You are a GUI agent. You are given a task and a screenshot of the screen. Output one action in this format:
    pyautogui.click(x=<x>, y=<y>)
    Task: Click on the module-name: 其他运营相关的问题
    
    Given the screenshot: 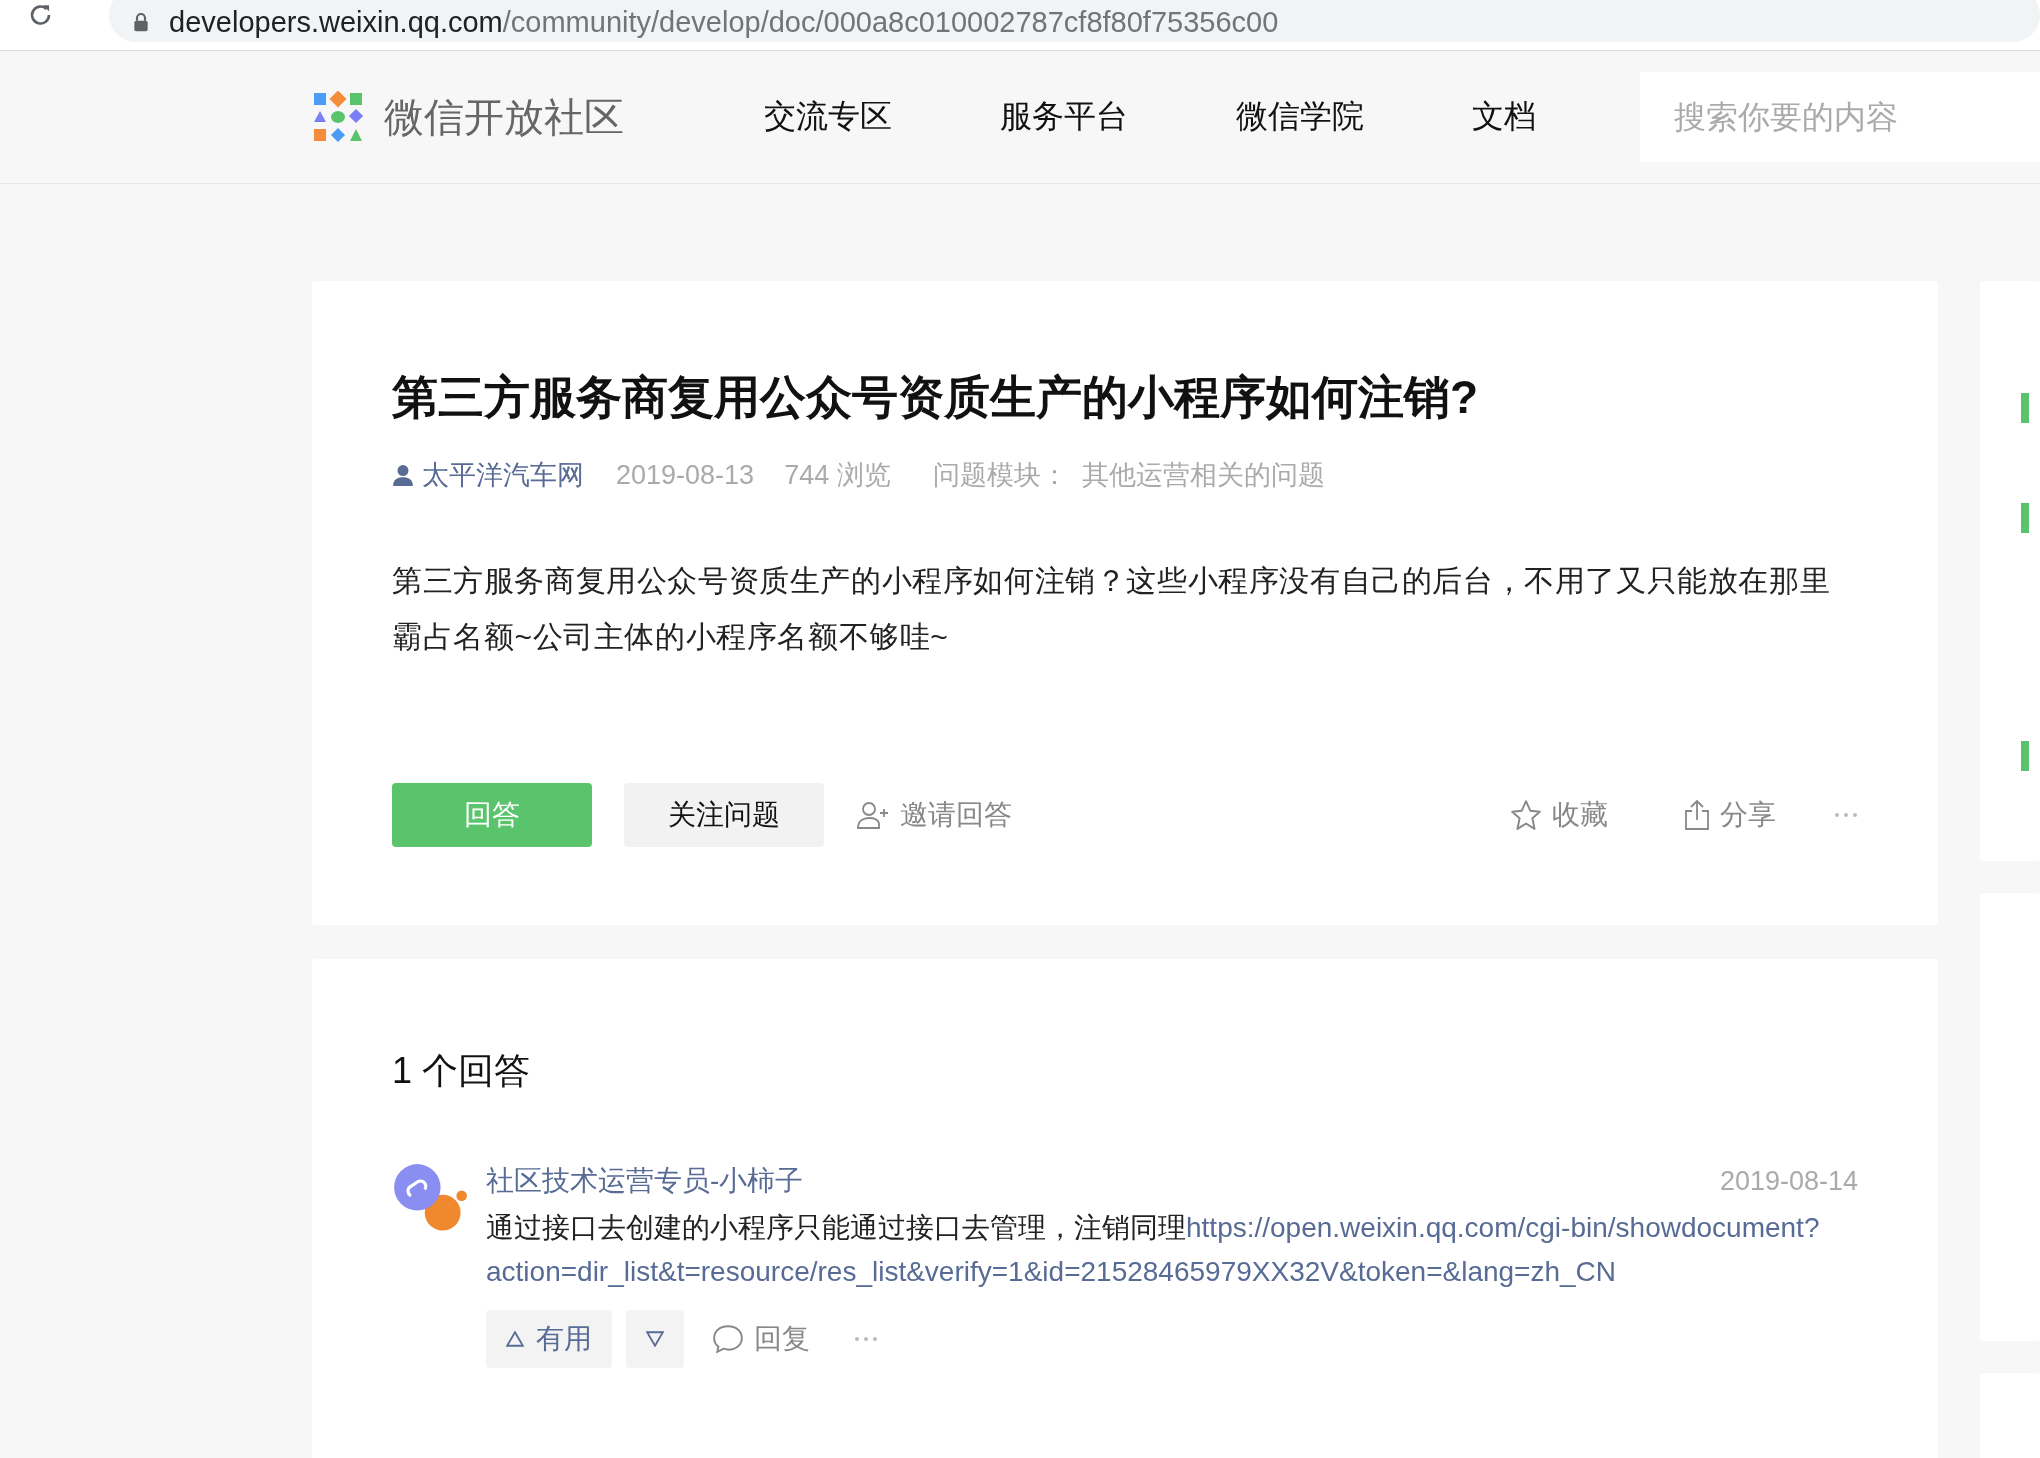 What is the action you would take?
    pyautogui.click(x=1203, y=475)
    